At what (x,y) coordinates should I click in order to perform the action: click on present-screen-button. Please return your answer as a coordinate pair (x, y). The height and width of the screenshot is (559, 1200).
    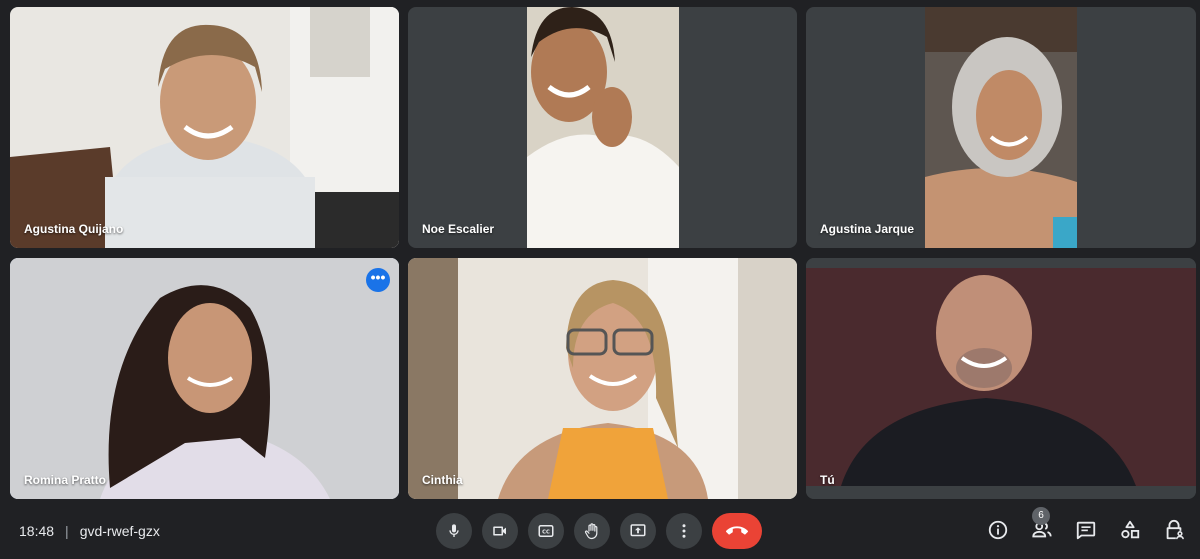
    Looking at the image, I should click on (638, 531).